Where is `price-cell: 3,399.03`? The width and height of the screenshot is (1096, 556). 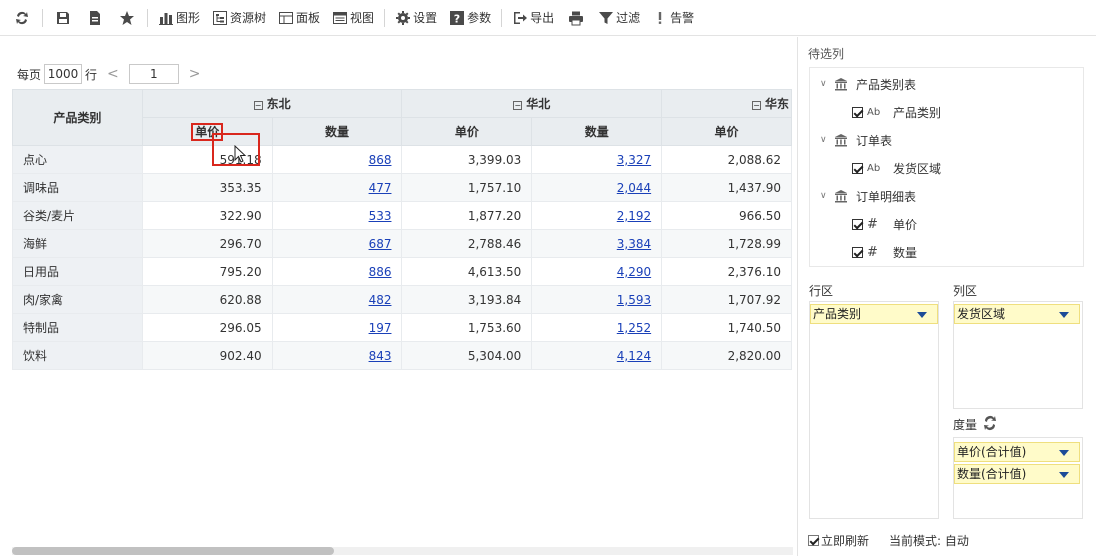
price-cell: 3,399.03 is located at coordinates (467, 159).